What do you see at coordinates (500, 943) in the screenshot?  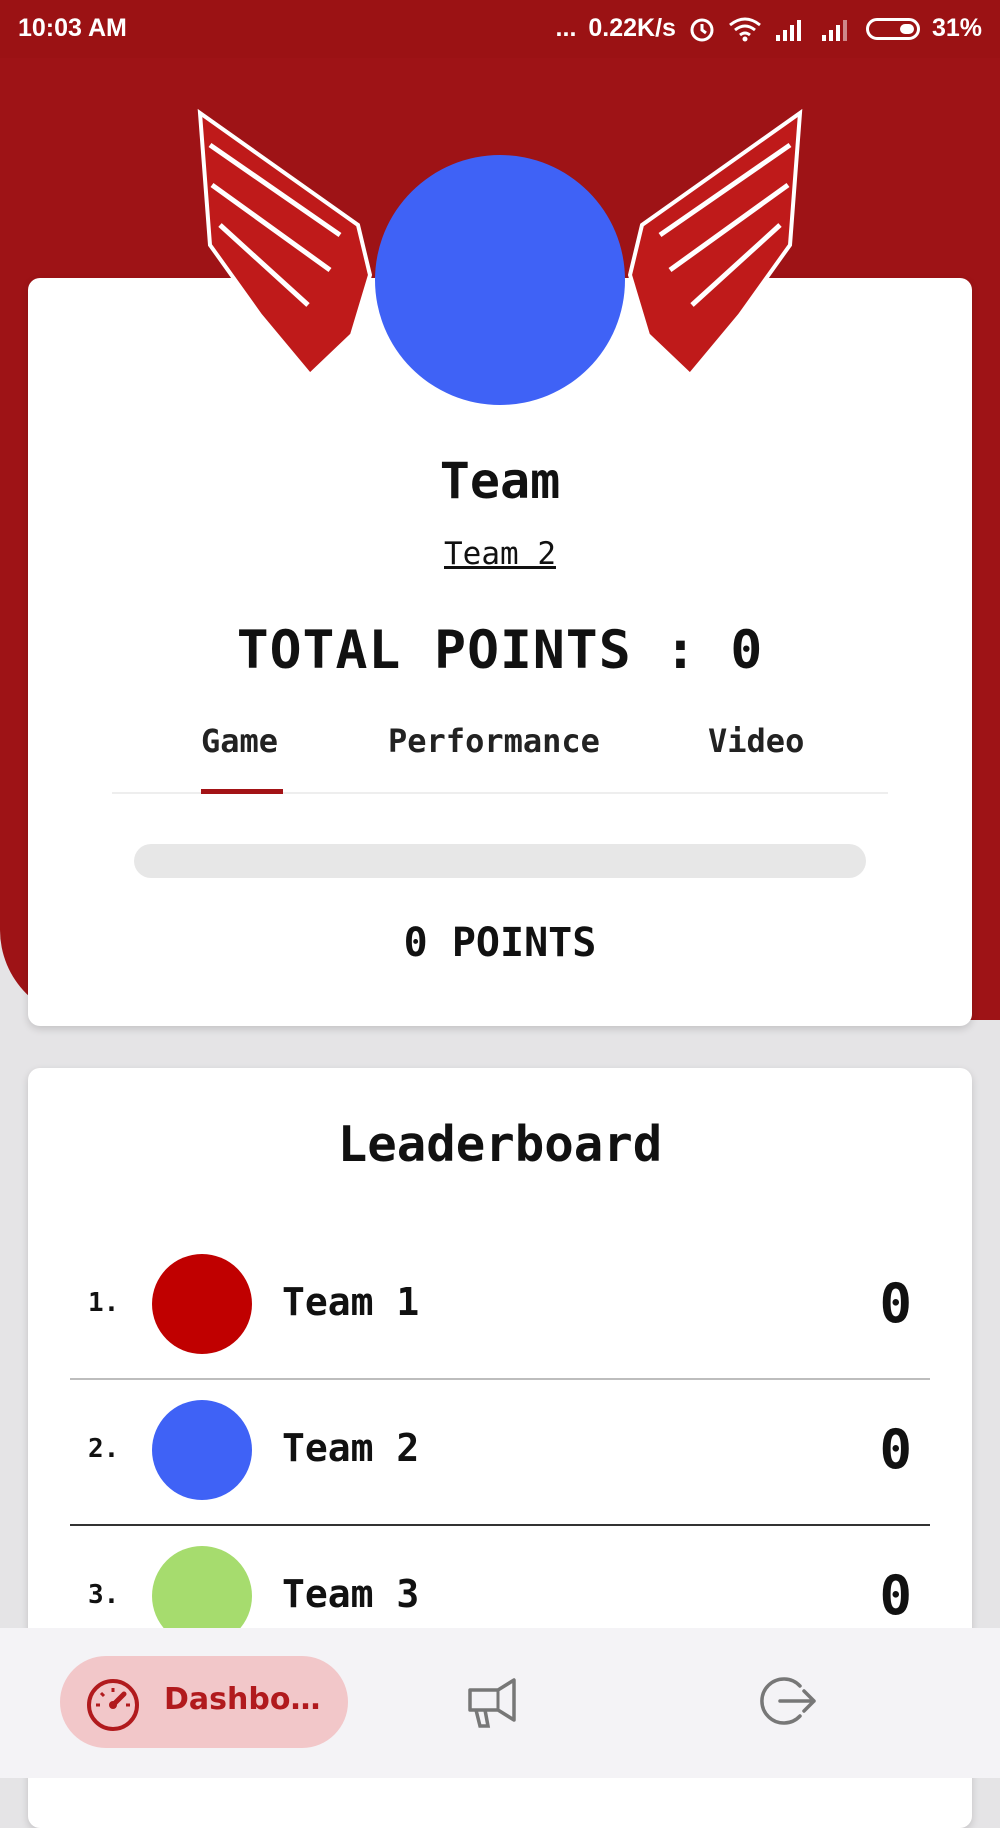 I see `points-value: 0 POINTS` at bounding box center [500, 943].